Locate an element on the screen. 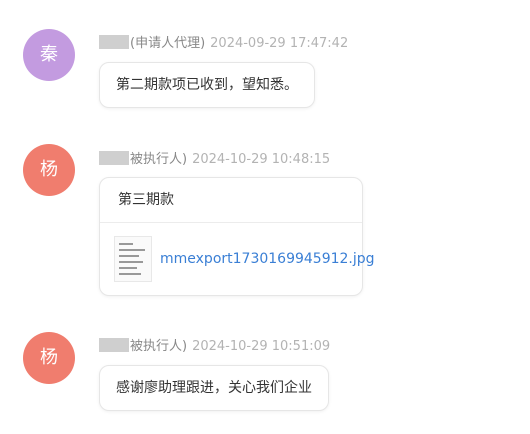  message-meta: 被执行人) 2024-10-29 10:51:09 is located at coordinates (214, 344).